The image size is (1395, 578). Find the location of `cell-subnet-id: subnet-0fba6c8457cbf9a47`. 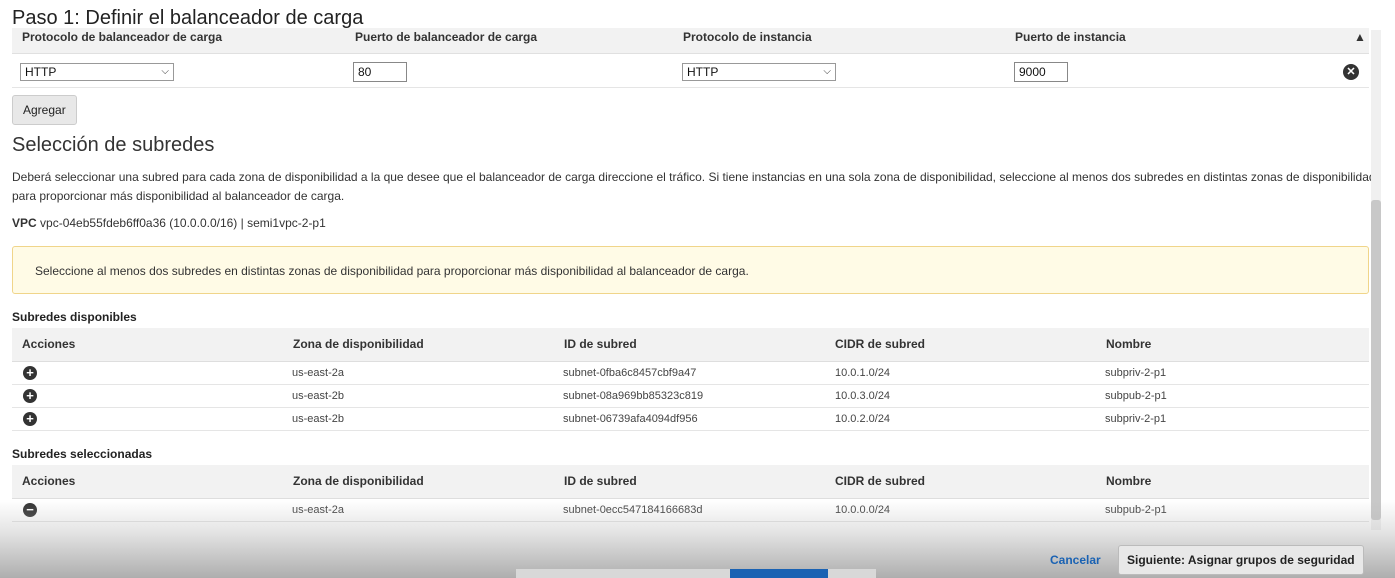

cell-subnet-id: subnet-0fba6c8457cbf9a47 is located at coordinates (630, 373).